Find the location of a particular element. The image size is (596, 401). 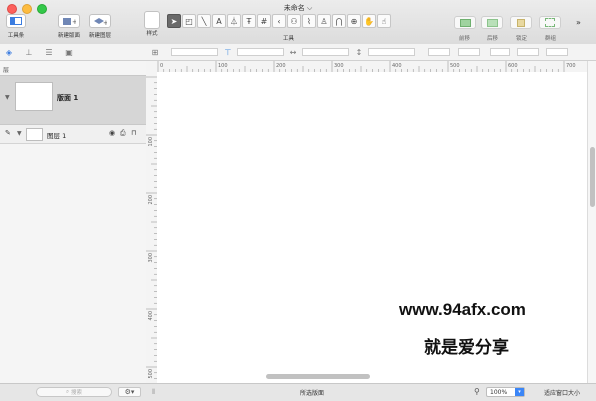

watermark-slogan: 就是爱分享 is located at coordinates (466, 348).